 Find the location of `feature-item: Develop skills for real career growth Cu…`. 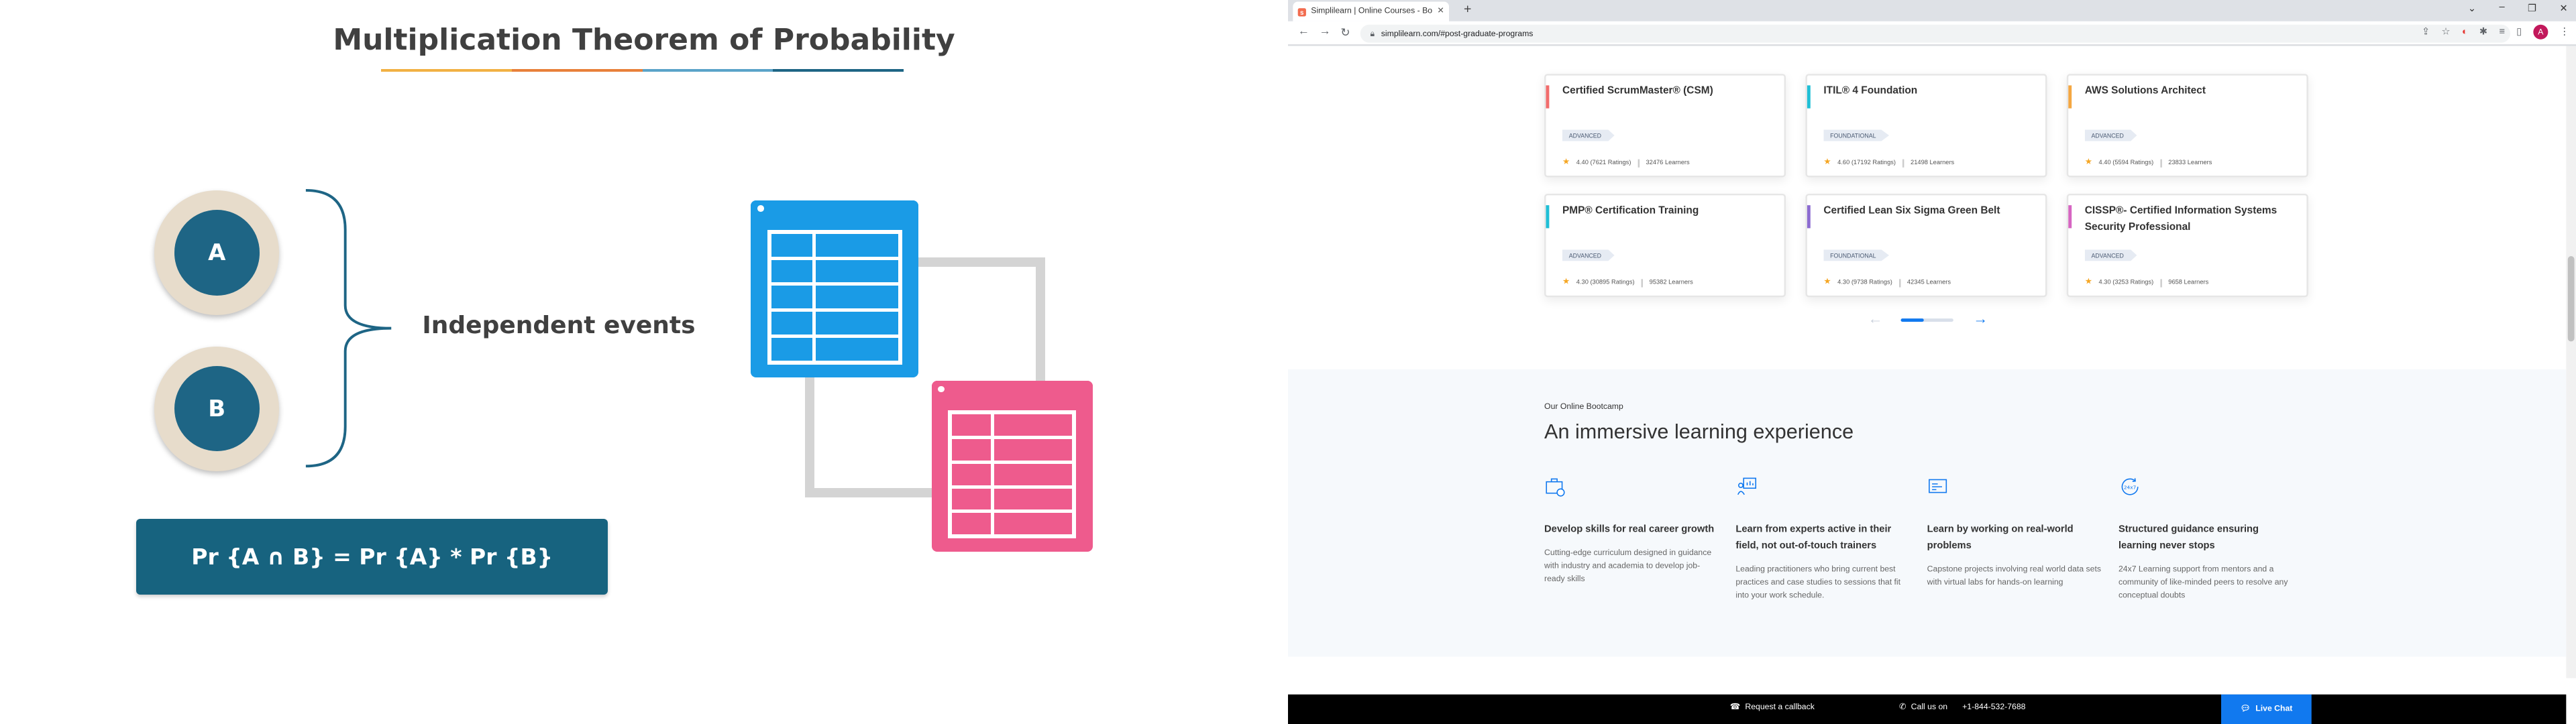

feature-item: Develop skills for real career growth Cu… is located at coordinates (1631, 531).